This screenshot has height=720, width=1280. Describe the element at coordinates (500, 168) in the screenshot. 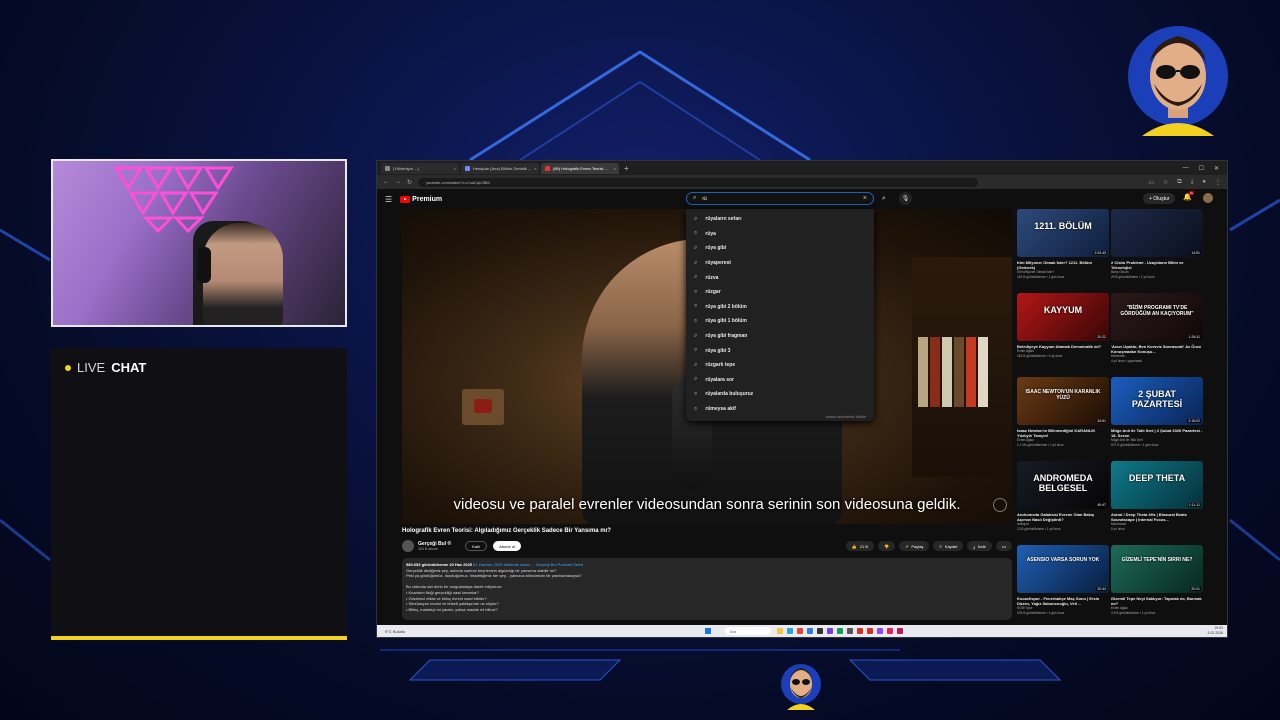

I see `browser-tab-2: Hesaplar (Ana) Bölüm Derinlik ... ×` at that location.